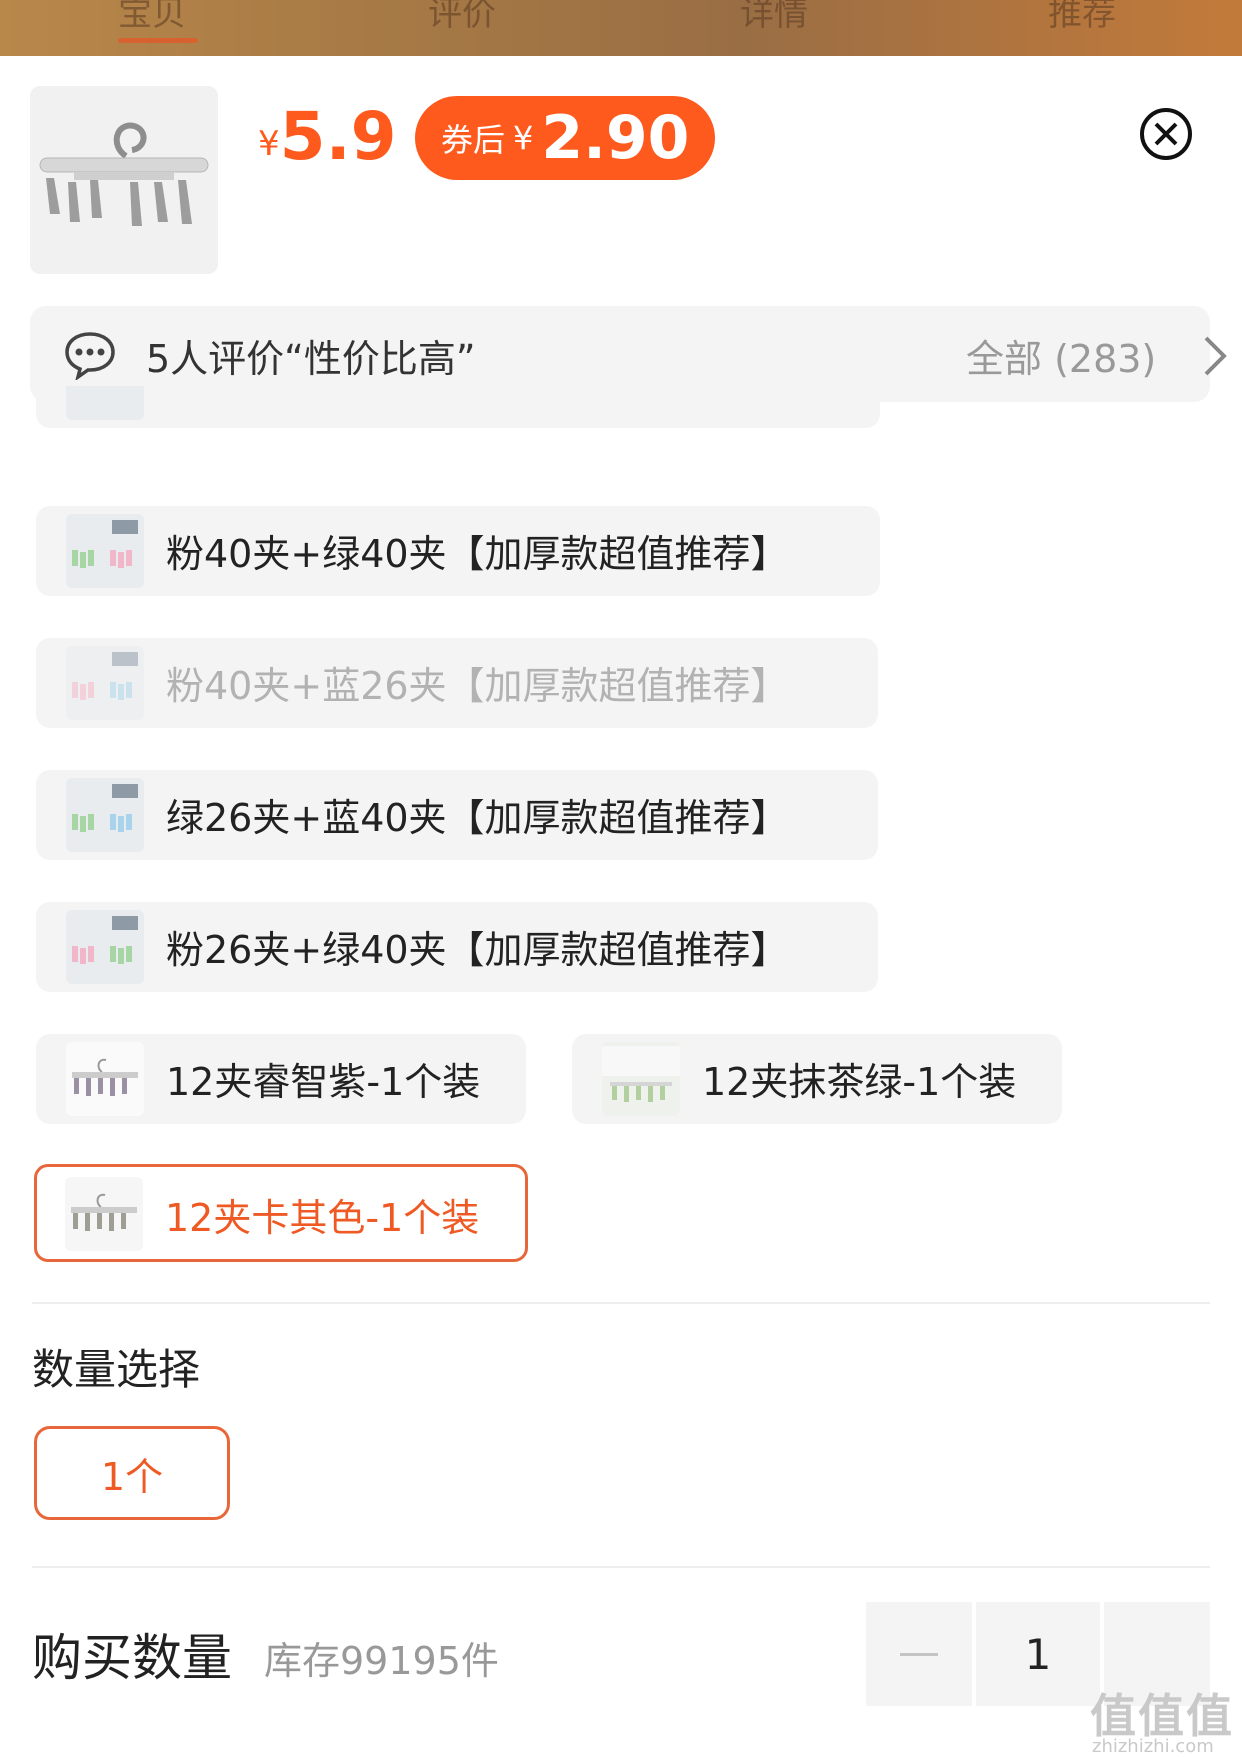 This screenshot has height=1757, width=1242. I want to click on tab-baobei: 宝贝, so click(152, 17).